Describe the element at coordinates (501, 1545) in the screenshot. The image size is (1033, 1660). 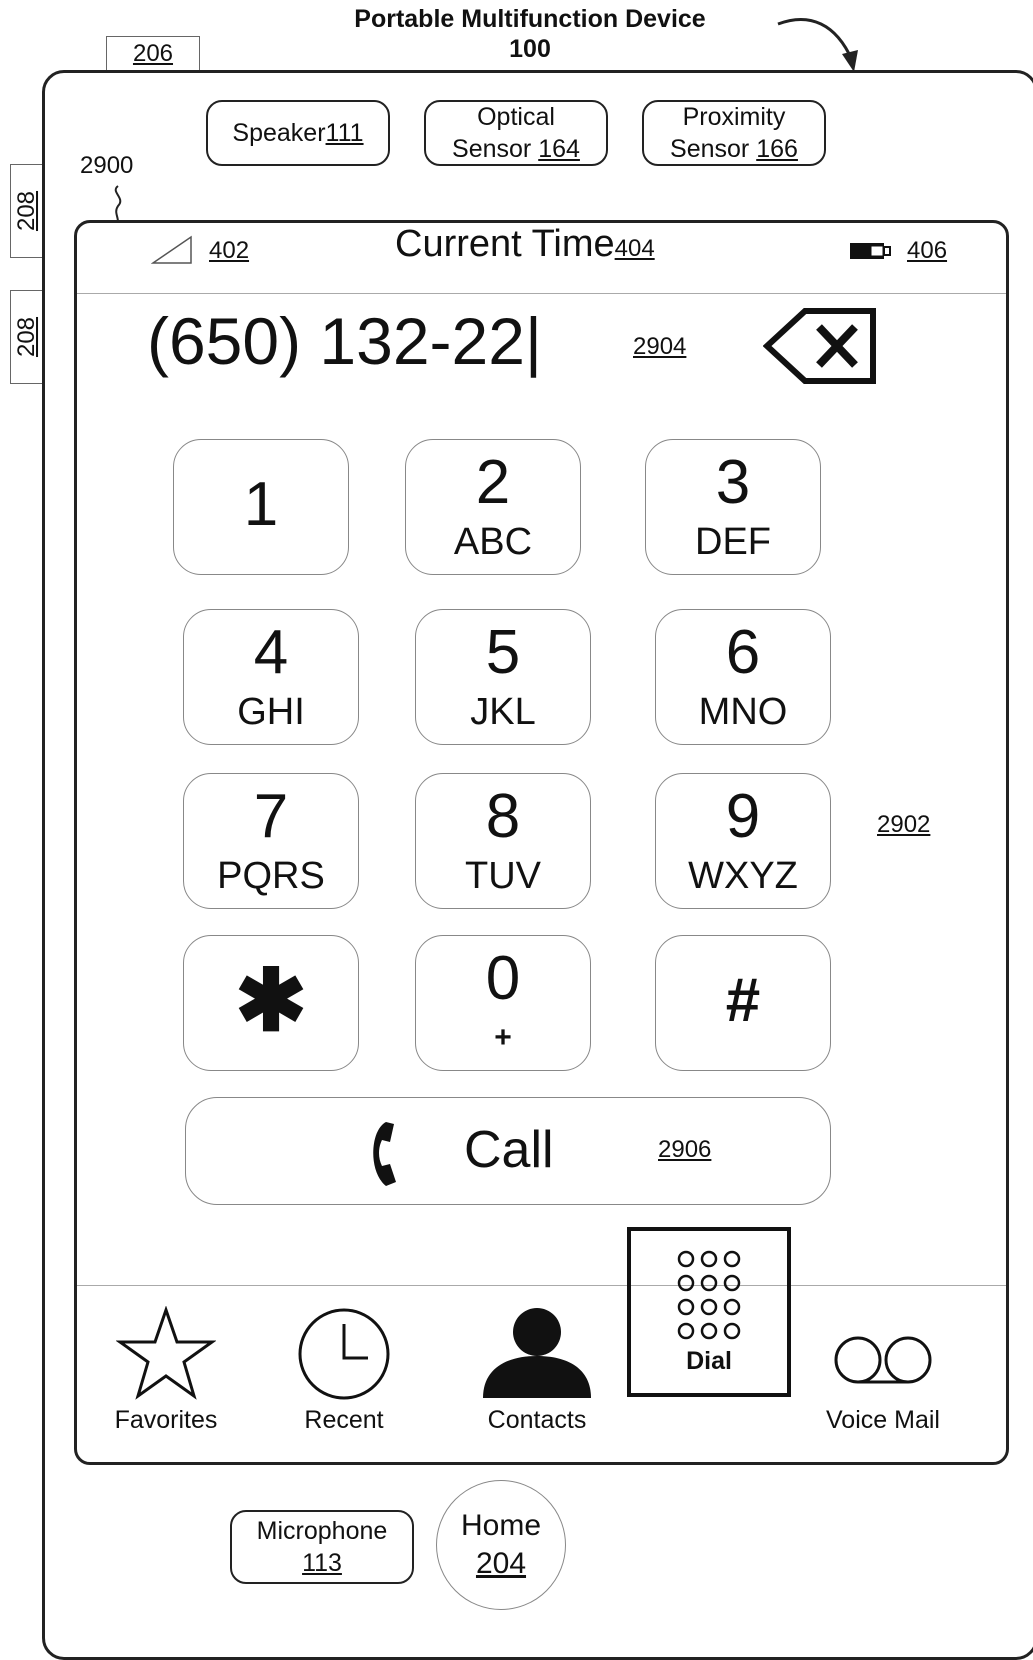
I see `home-button: Home 204` at that location.